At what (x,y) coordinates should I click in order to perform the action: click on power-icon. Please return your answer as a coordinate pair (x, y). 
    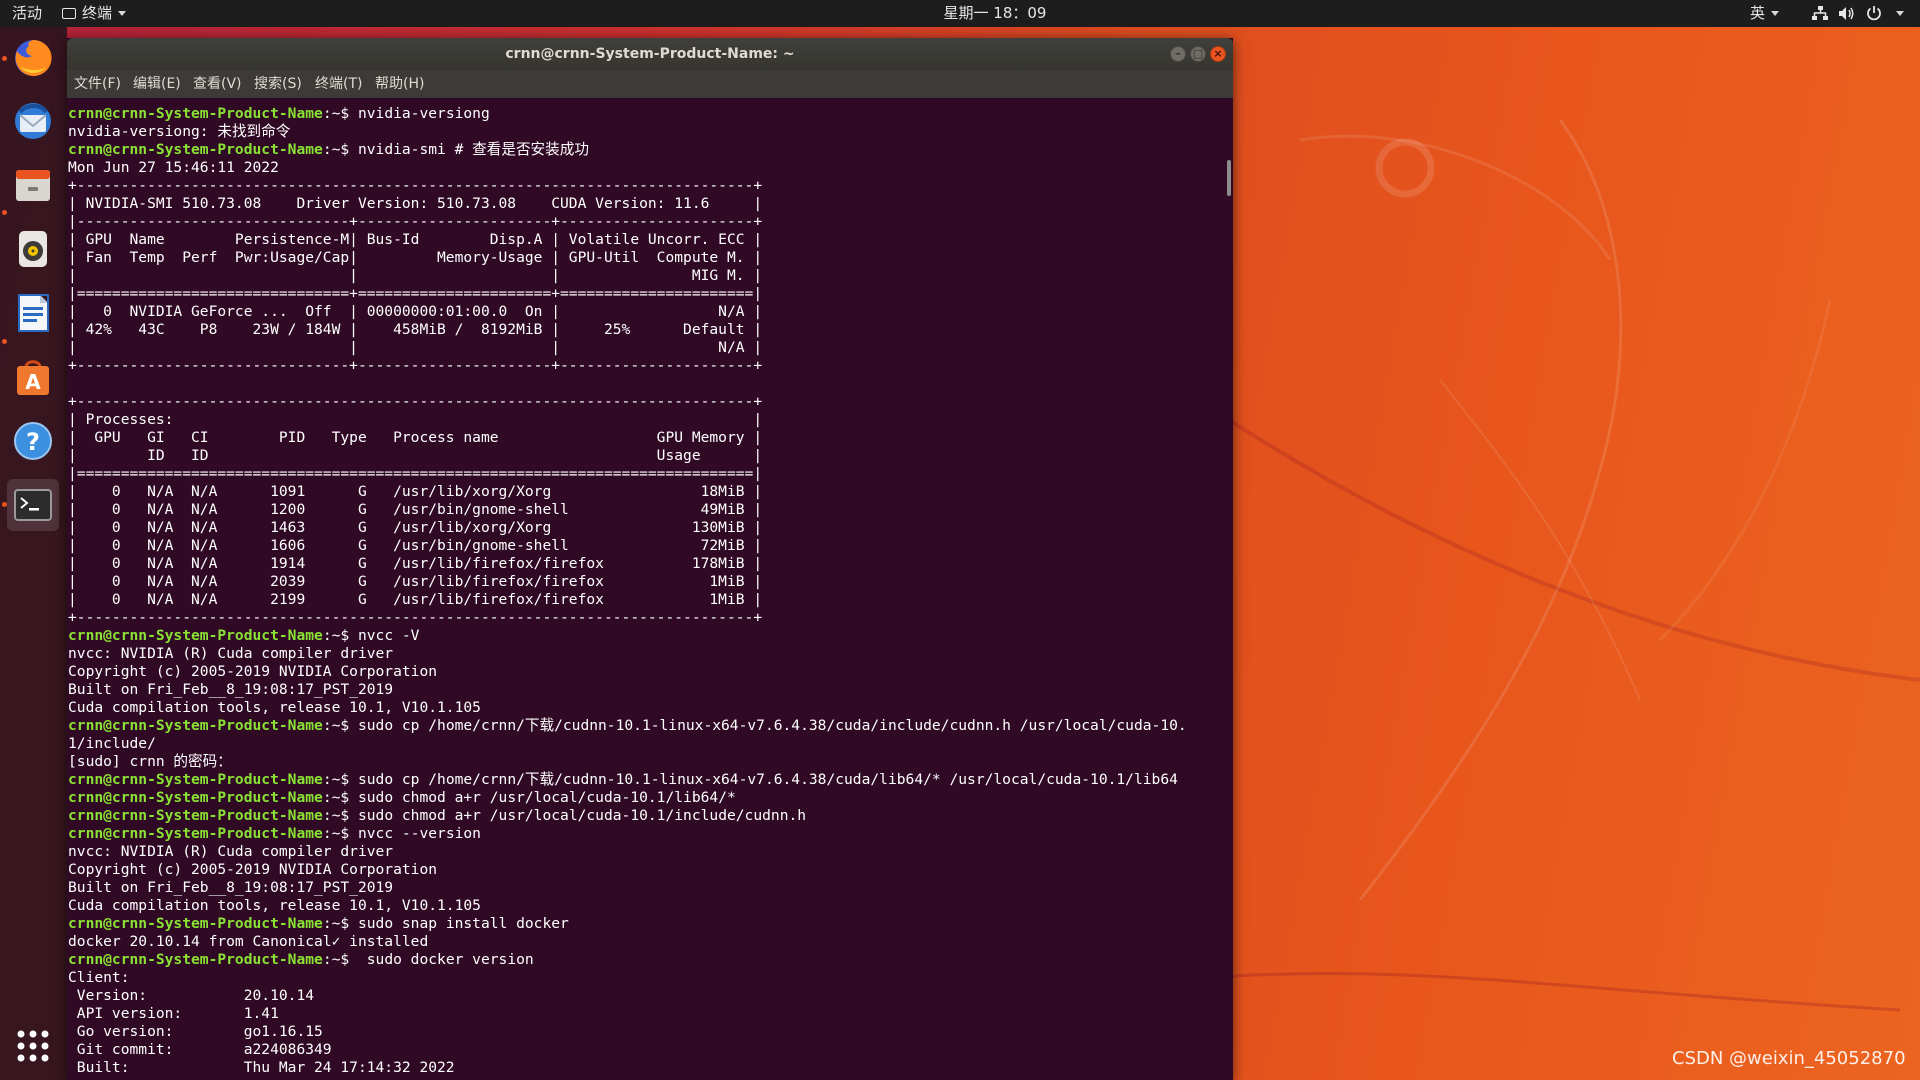
    Looking at the image, I should click on (1874, 13).